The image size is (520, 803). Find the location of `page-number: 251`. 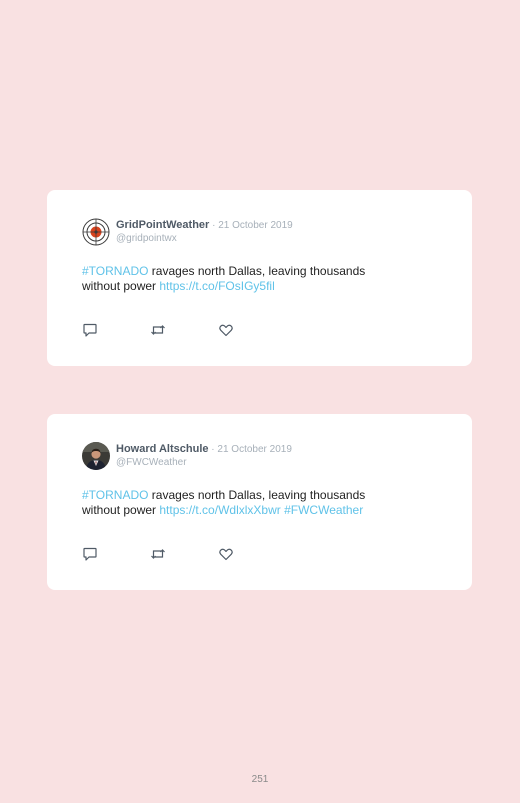

page-number: 251 is located at coordinates (260, 779).